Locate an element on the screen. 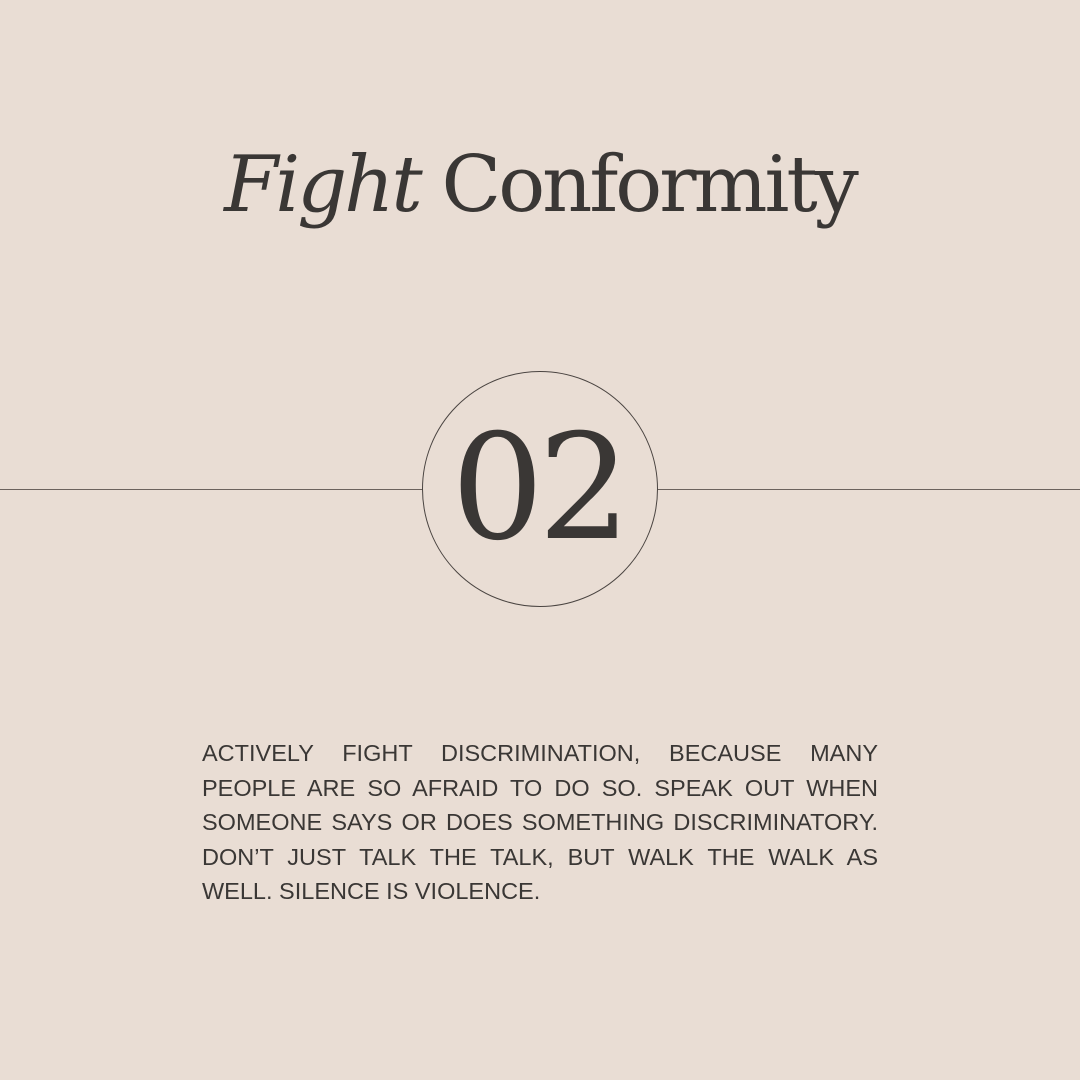  title-regular-word: Conformity is located at coordinates (650, 185).